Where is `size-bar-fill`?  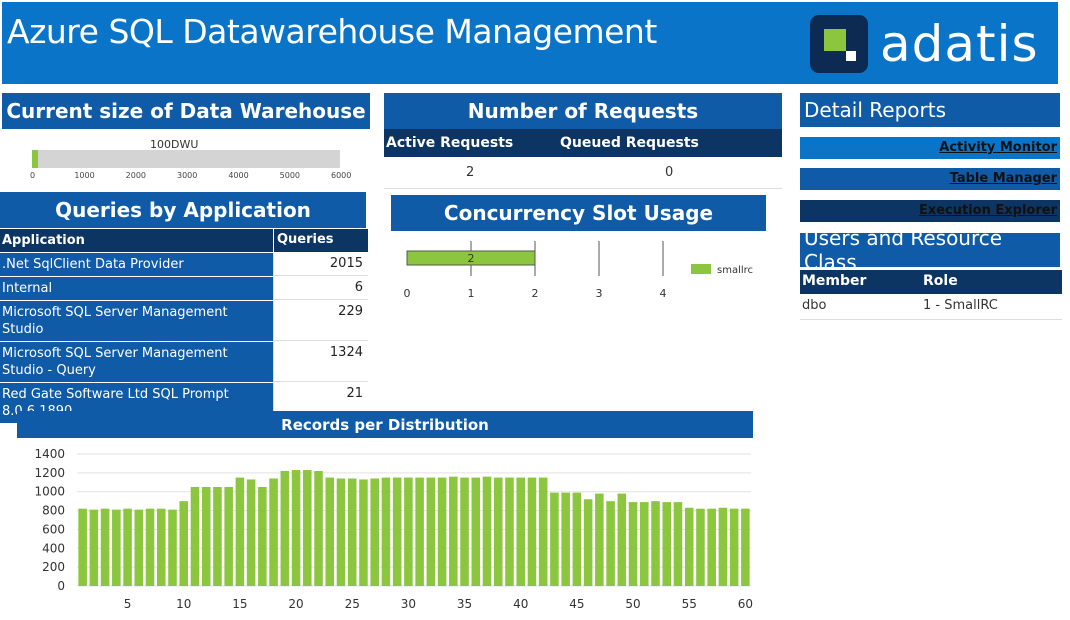 size-bar-fill is located at coordinates (35, 159).